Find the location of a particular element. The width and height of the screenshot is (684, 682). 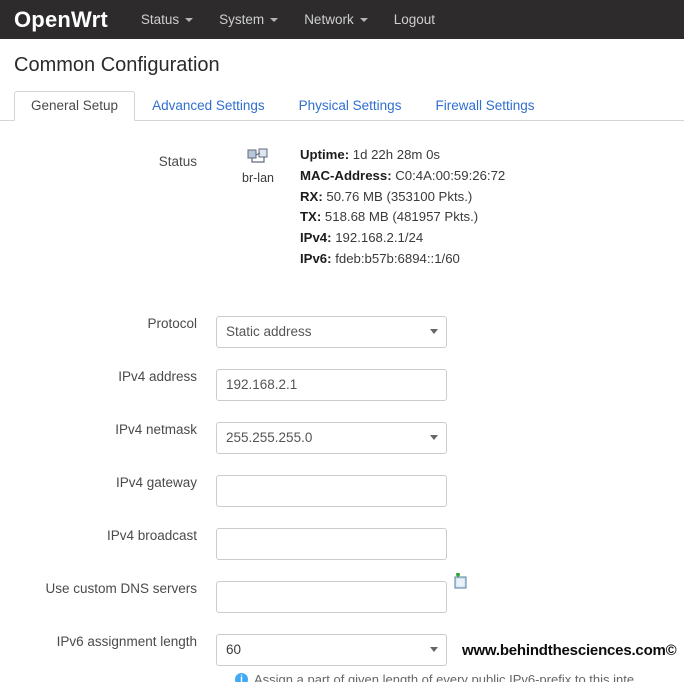

status-value-ipv4: 192.168.2.1/24 is located at coordinates (379, 238).